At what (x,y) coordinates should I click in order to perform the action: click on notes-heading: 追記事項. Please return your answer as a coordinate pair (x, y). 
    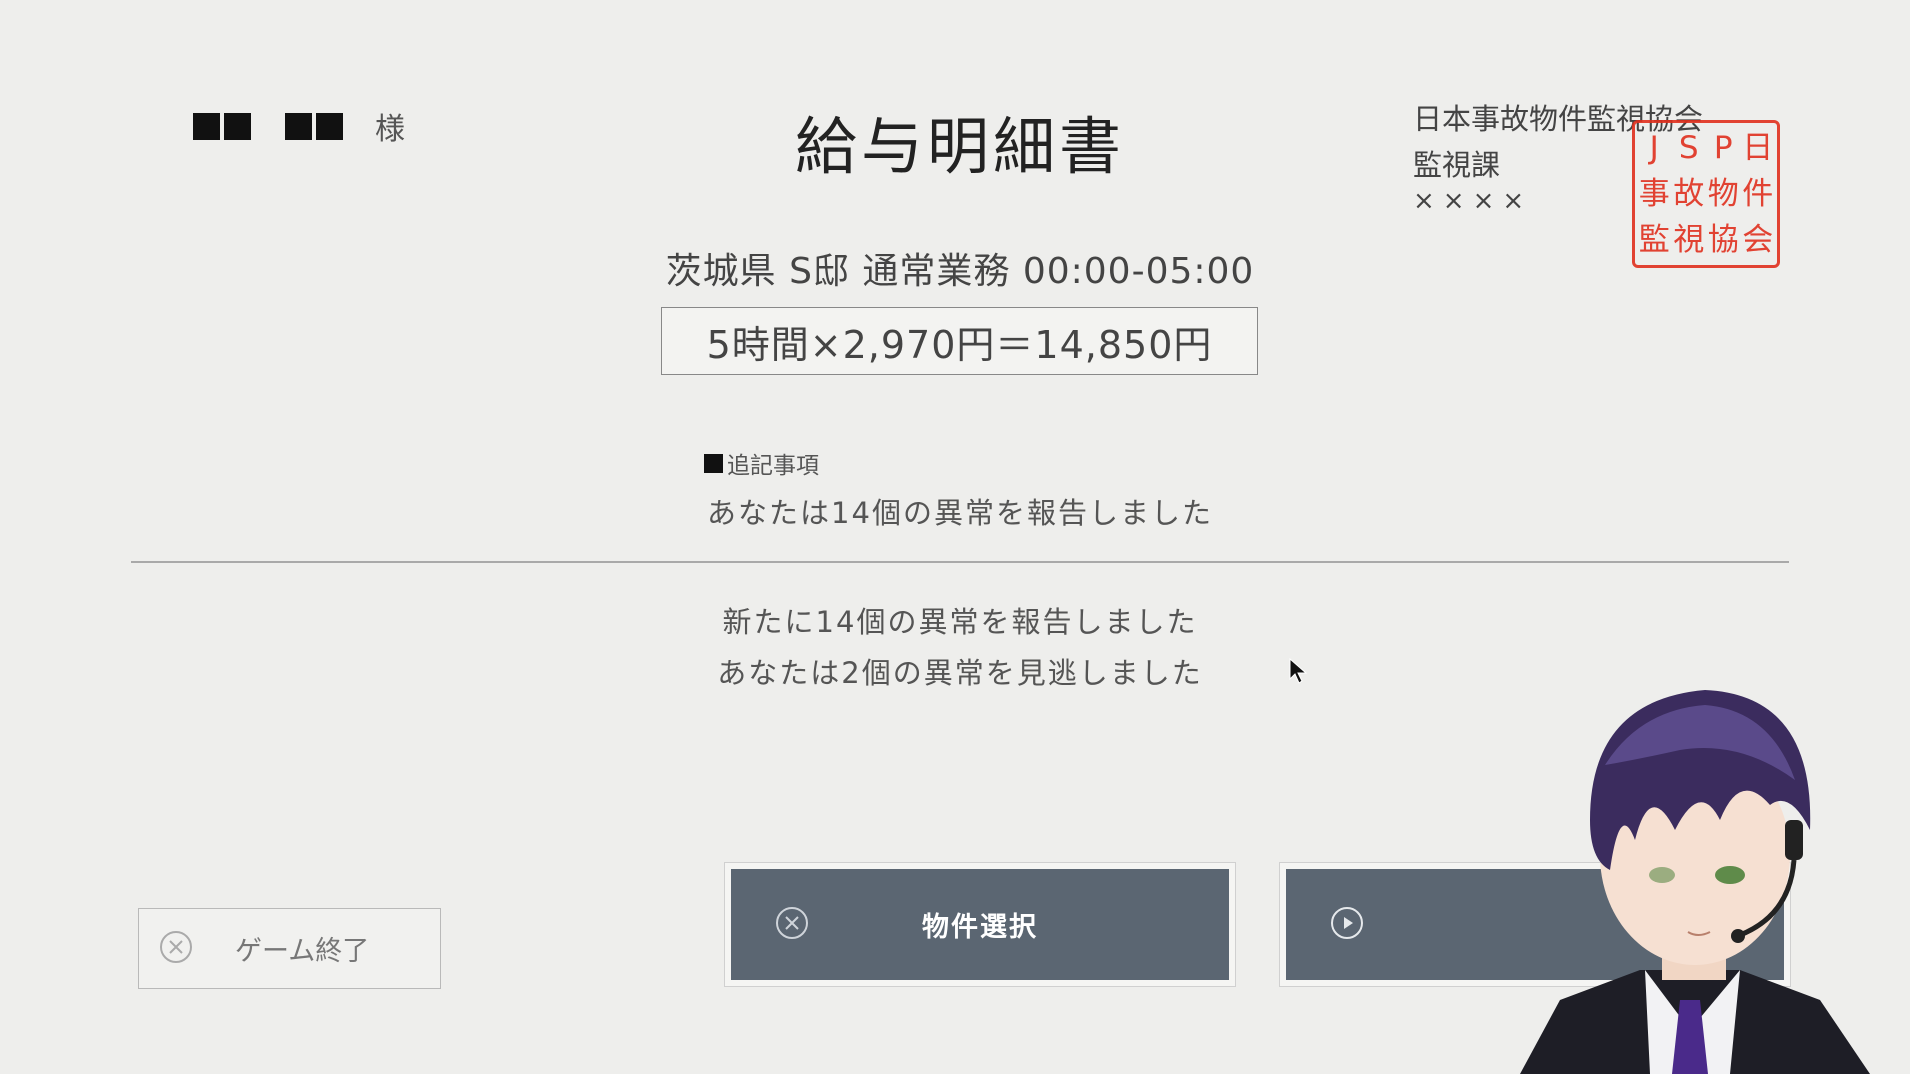
    Looking at the image, I should click on (761, 463).